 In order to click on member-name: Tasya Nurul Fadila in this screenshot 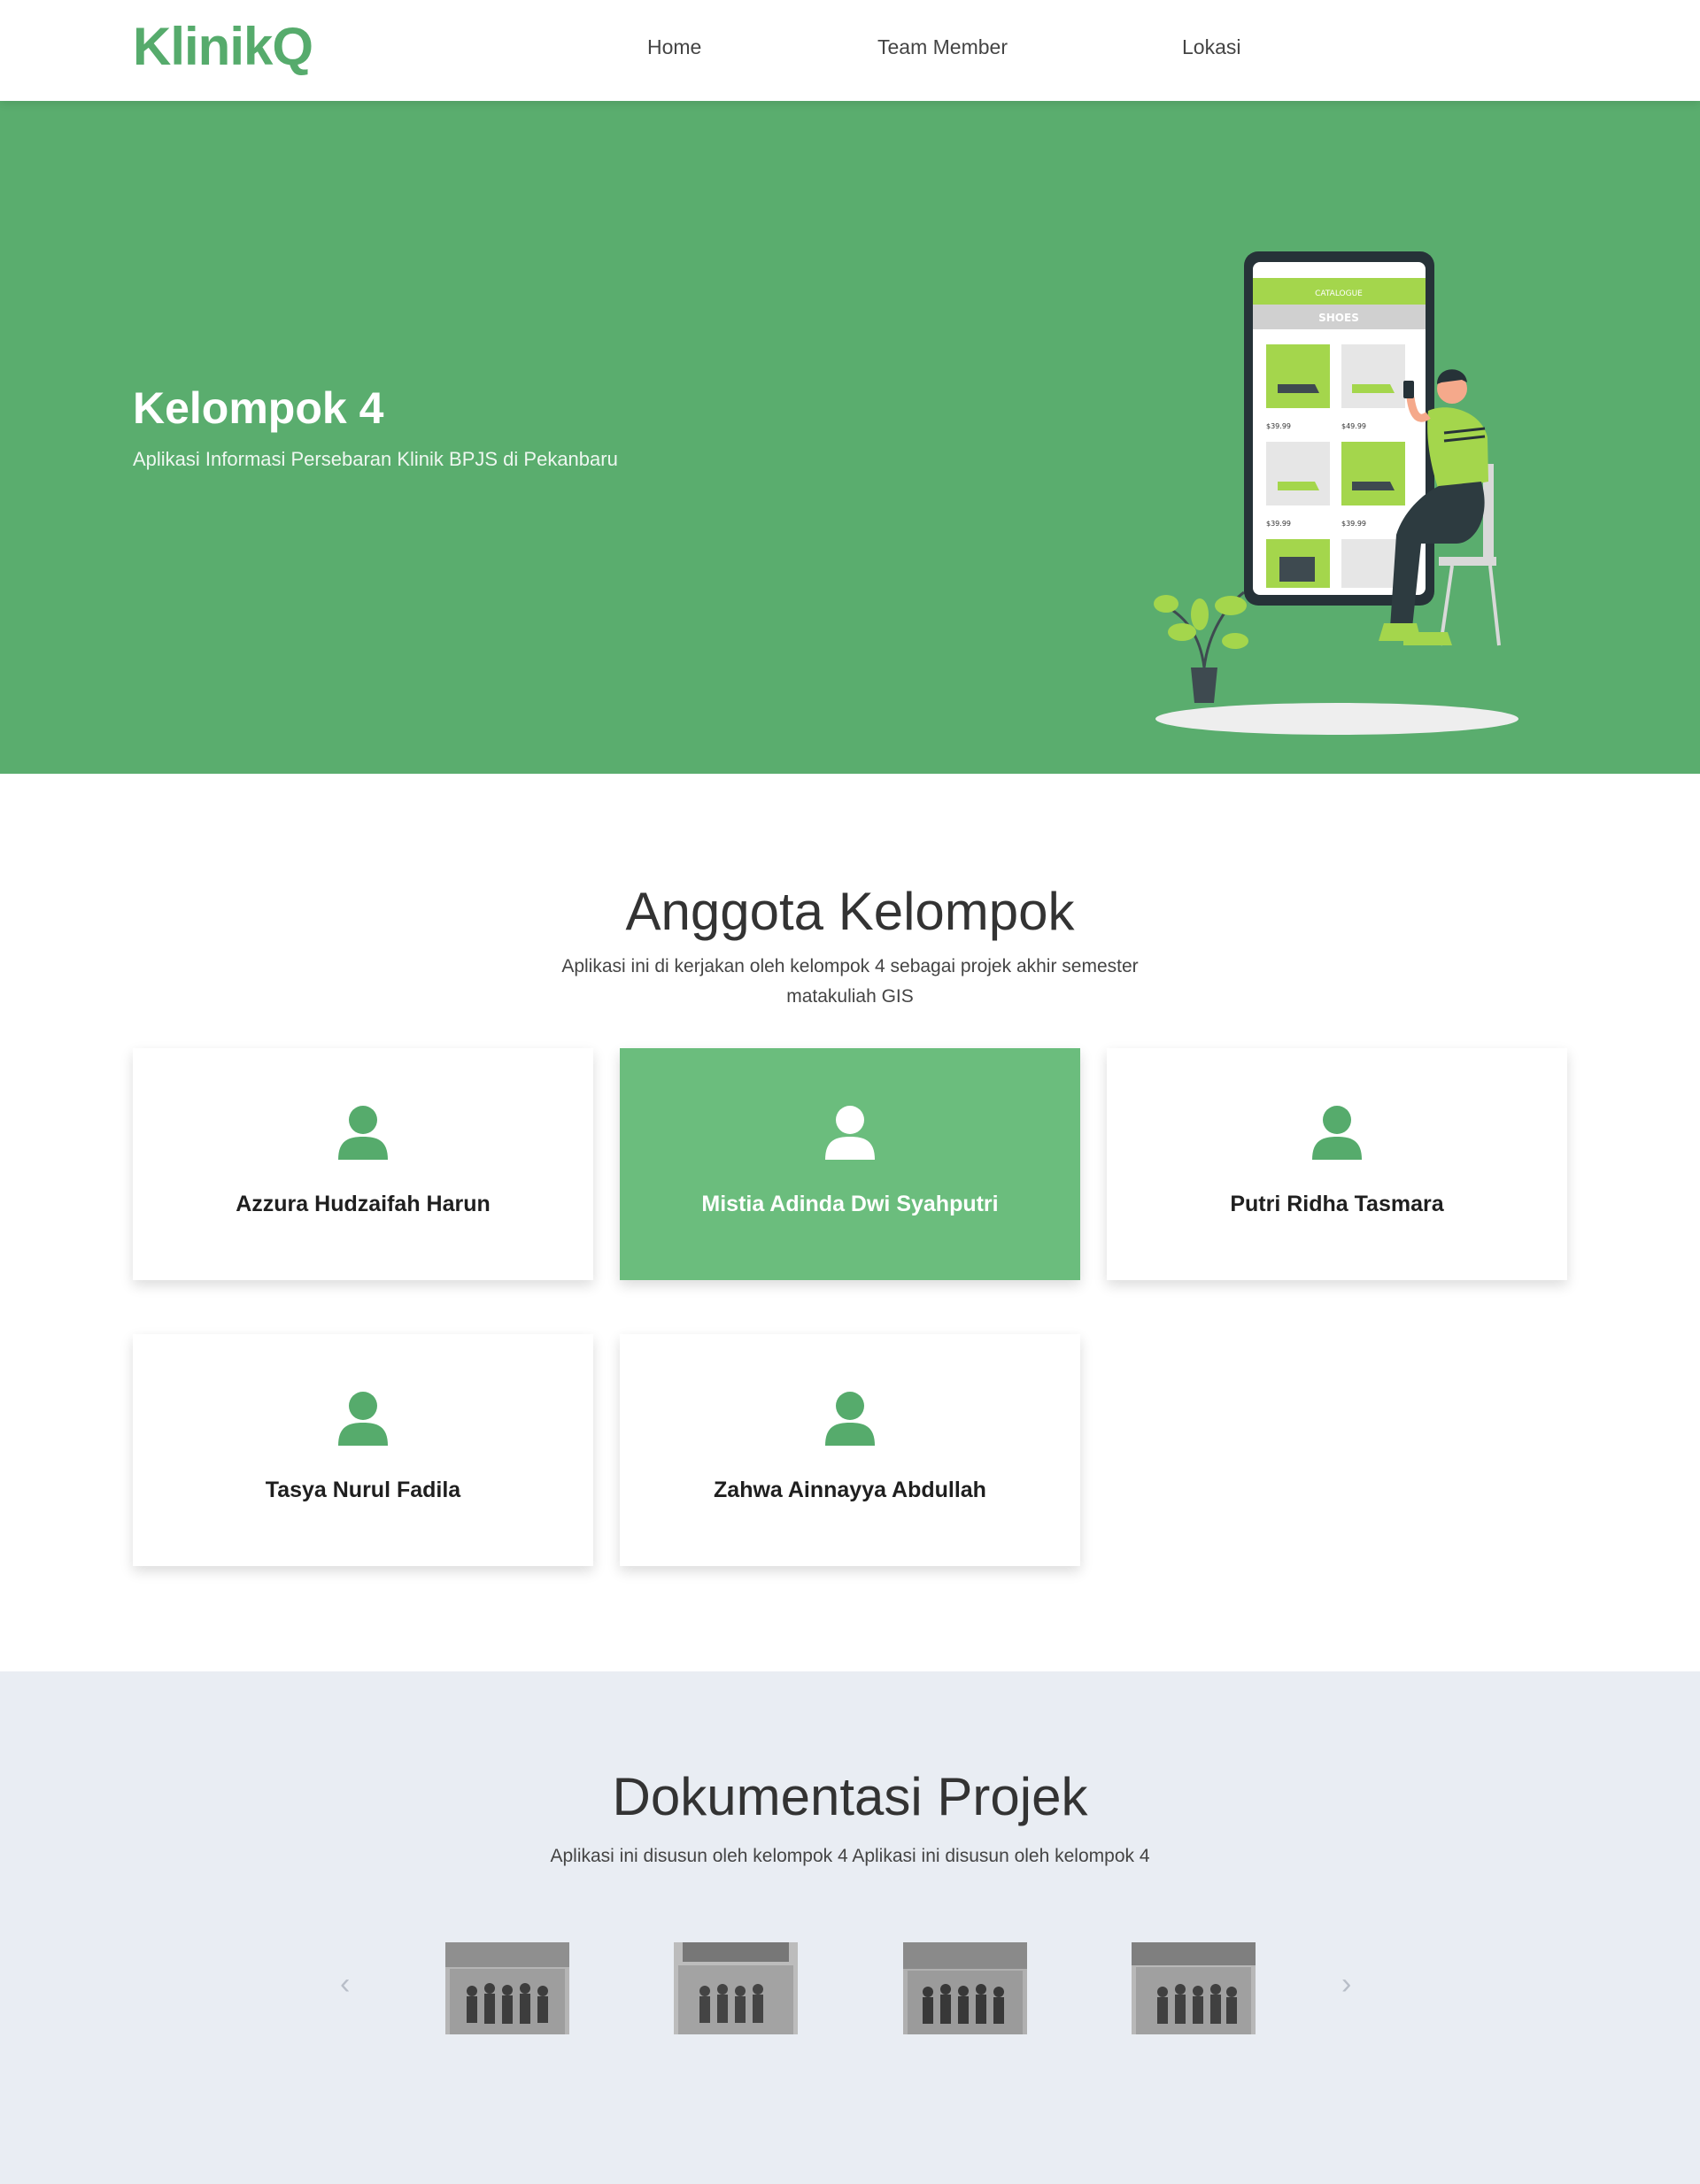, I will do `click(363, 1490)`.